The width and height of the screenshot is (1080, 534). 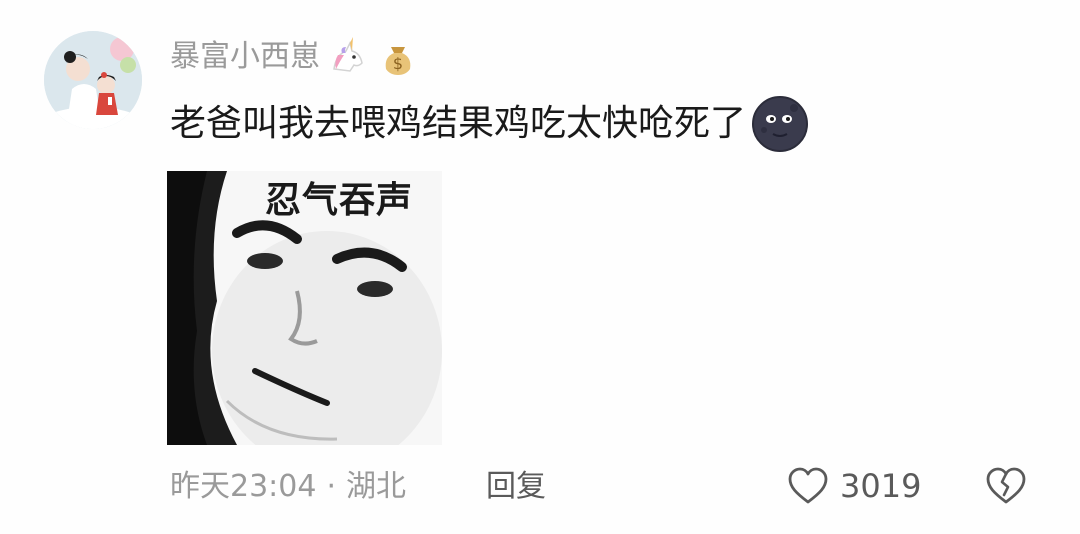 What do you see at coordinates (376, 486) in the screenshot?
I see `comment-location: 湖北` at bounding box center [376, 486].